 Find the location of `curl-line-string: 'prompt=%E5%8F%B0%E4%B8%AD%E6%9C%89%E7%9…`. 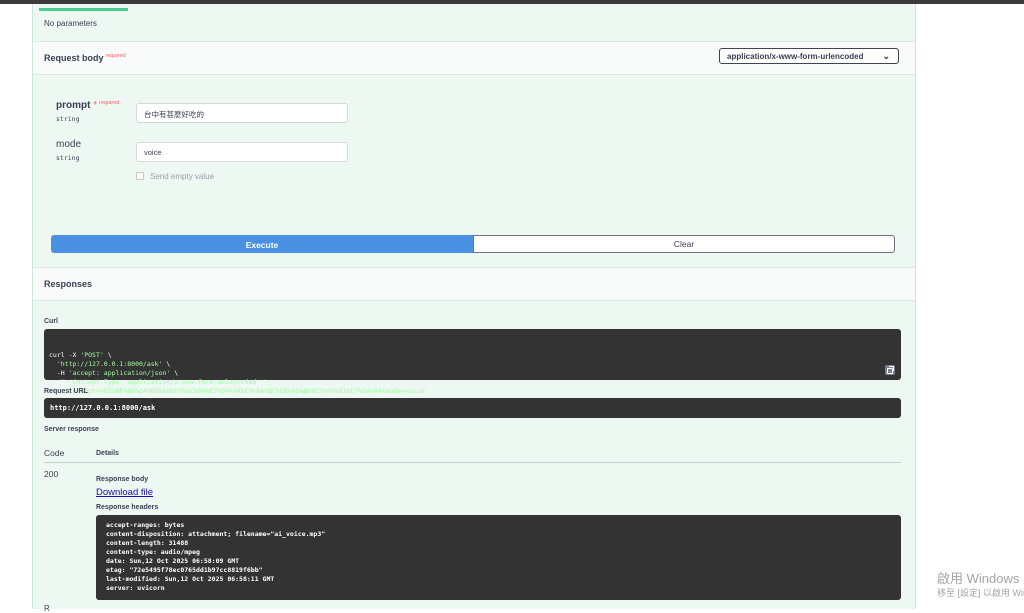

curl-line-string: 'prompt=%E5%8F%B0%E4%B8%AD%E6%9C%89%E7%9… is located at coordinates (248, 391).